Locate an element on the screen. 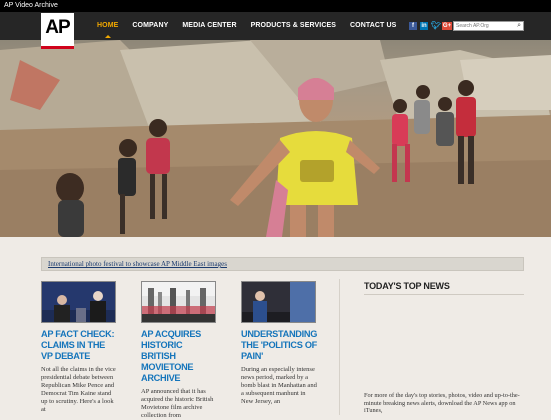 Image resolution: width=551 pixels, height=420 pixels. search-icon: ⌕ is located at coordinates (519, 26).